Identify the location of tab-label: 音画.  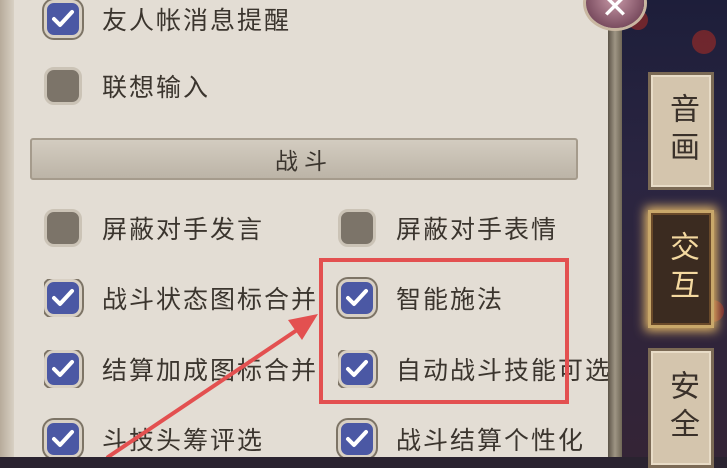
(681, 131).